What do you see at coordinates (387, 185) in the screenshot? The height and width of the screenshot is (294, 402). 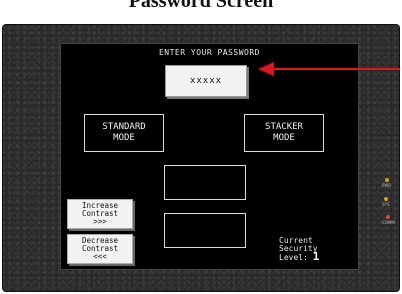 I see `pwr-label: PWR` at bounding box center [387, 185].